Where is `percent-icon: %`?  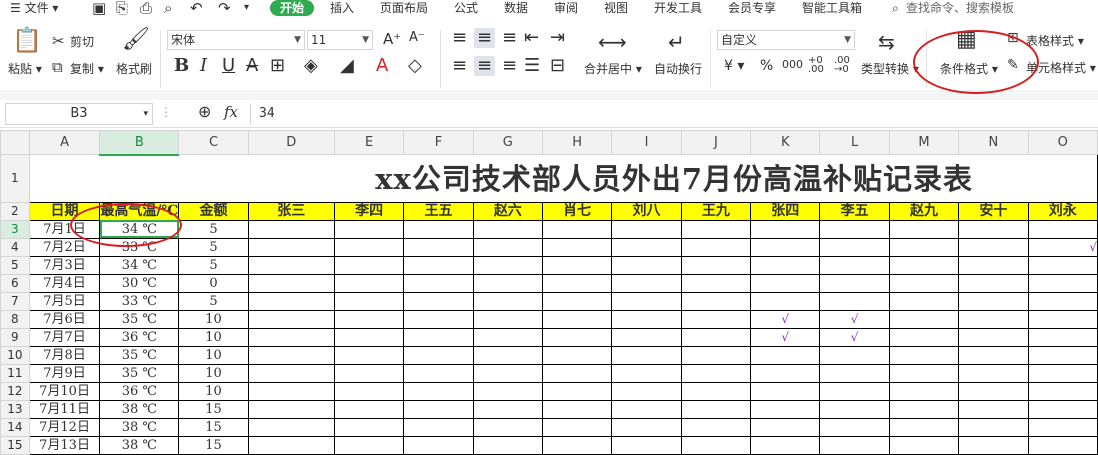 percent-icon: % is located at coordinates (766, 66).